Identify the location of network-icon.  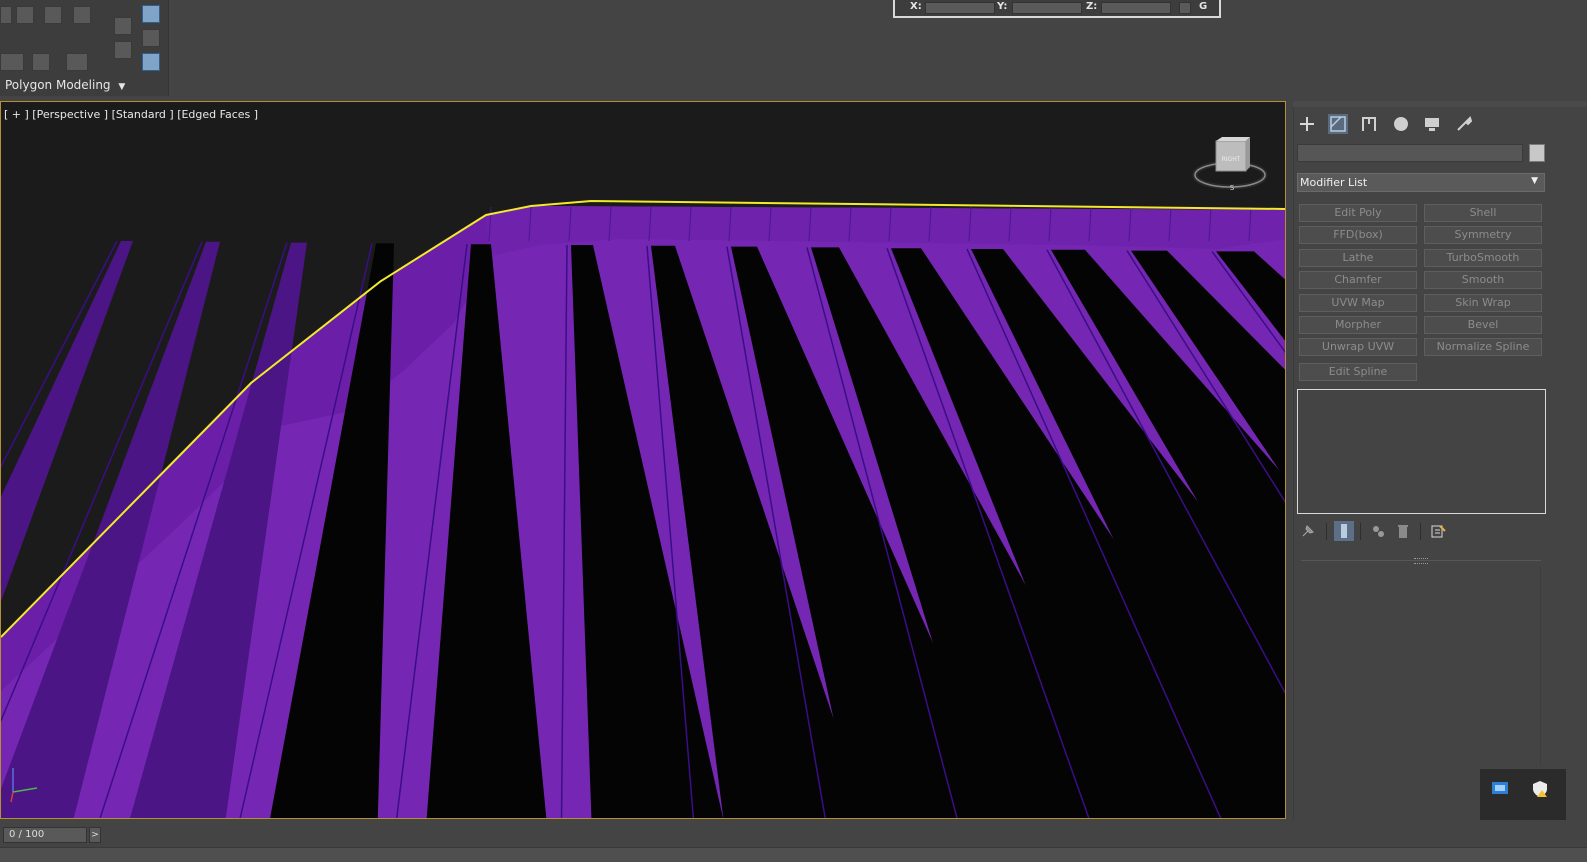
(1500, 789).